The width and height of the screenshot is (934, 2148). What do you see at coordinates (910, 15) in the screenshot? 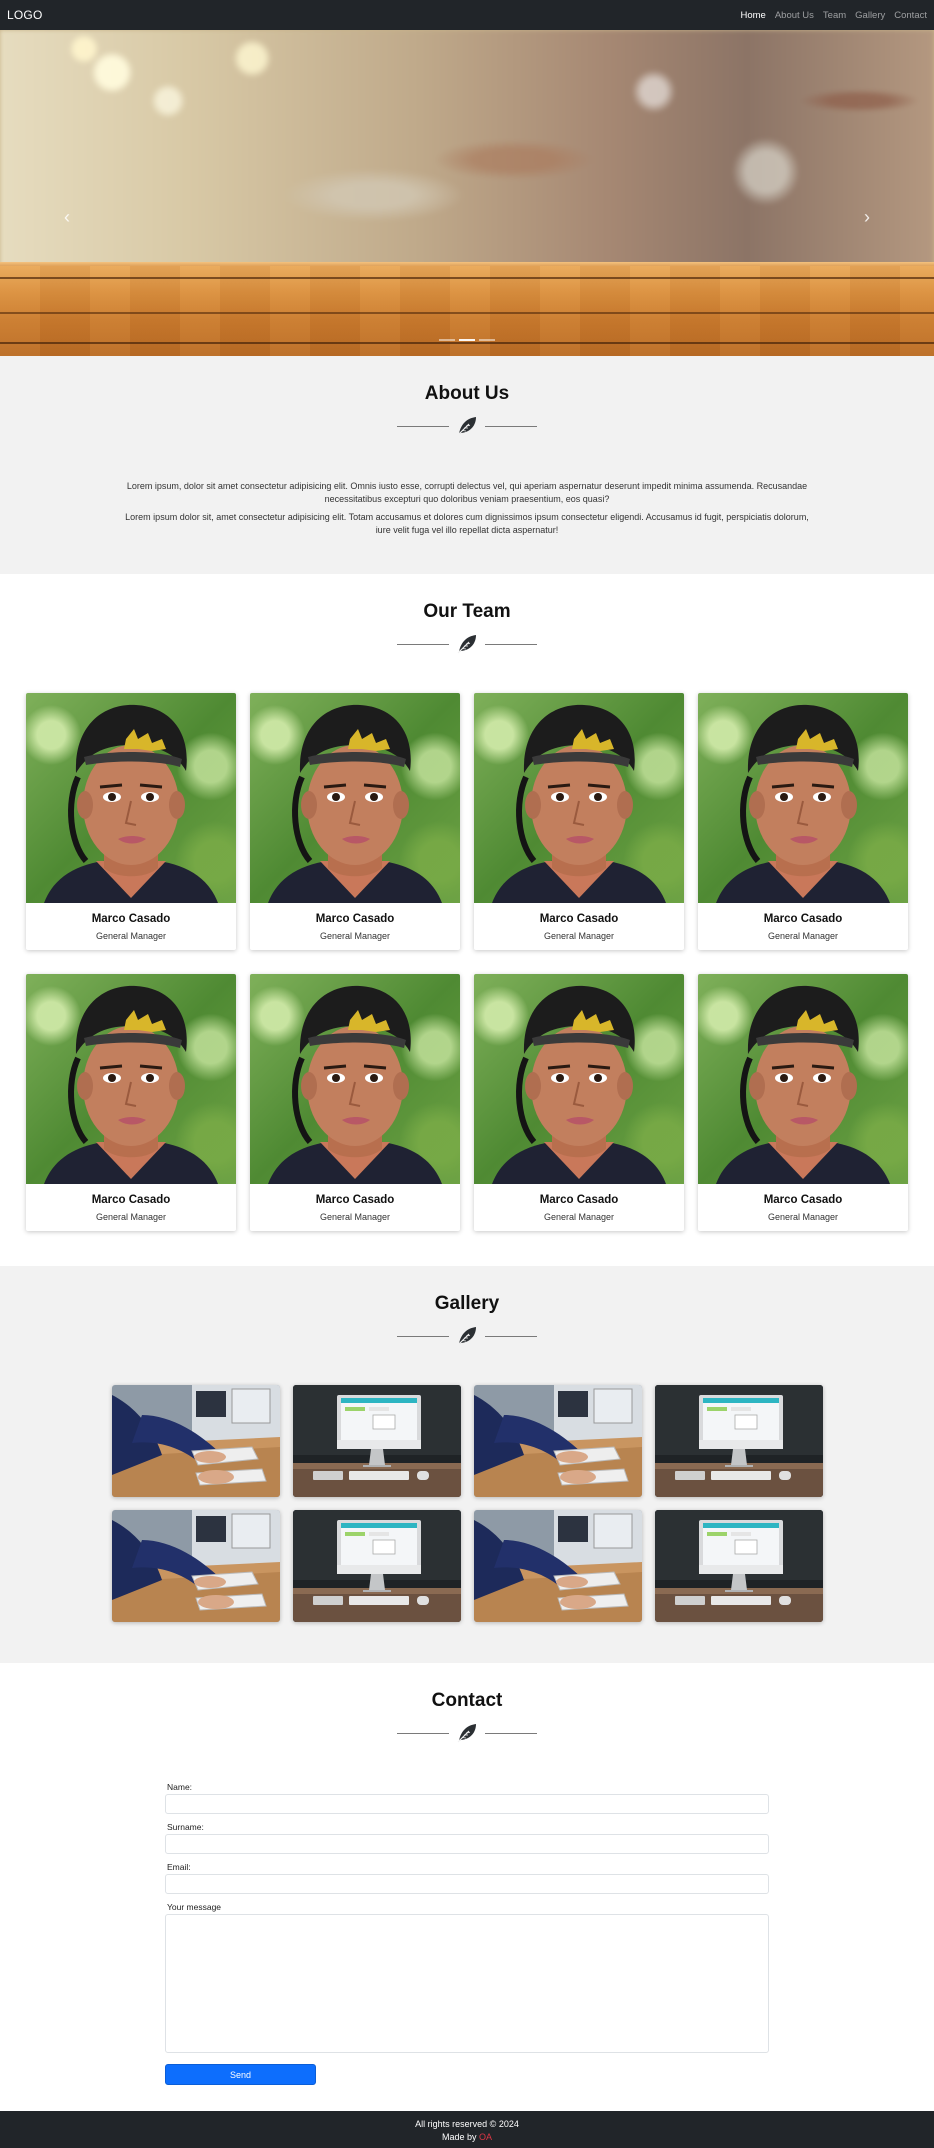
I see `nav-link-contact: Contact` at bounding box center [910, 15].